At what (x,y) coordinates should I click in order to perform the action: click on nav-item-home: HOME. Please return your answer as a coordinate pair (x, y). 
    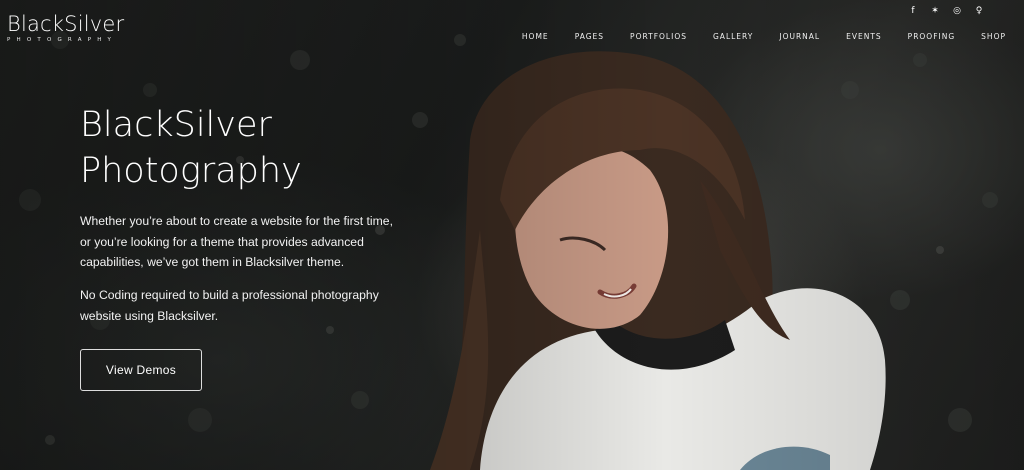
    Looking at the image, I should click on (535, 36).